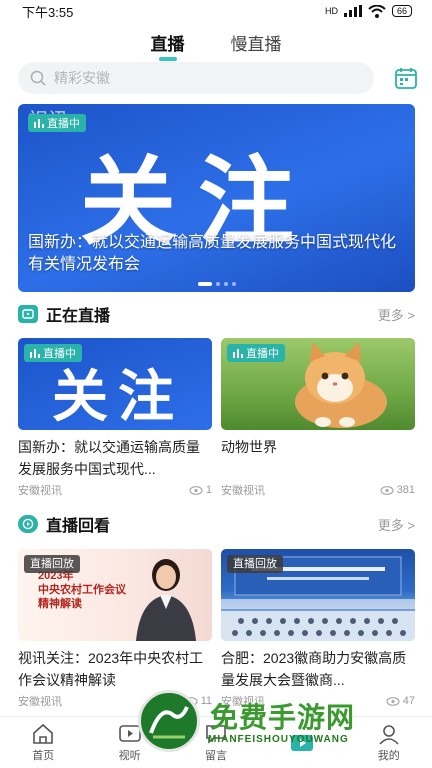 The width and height of the screenshot is (432, 768). I want to click on thumbnail-line: 中央农村工作会议, so click(82, 590).